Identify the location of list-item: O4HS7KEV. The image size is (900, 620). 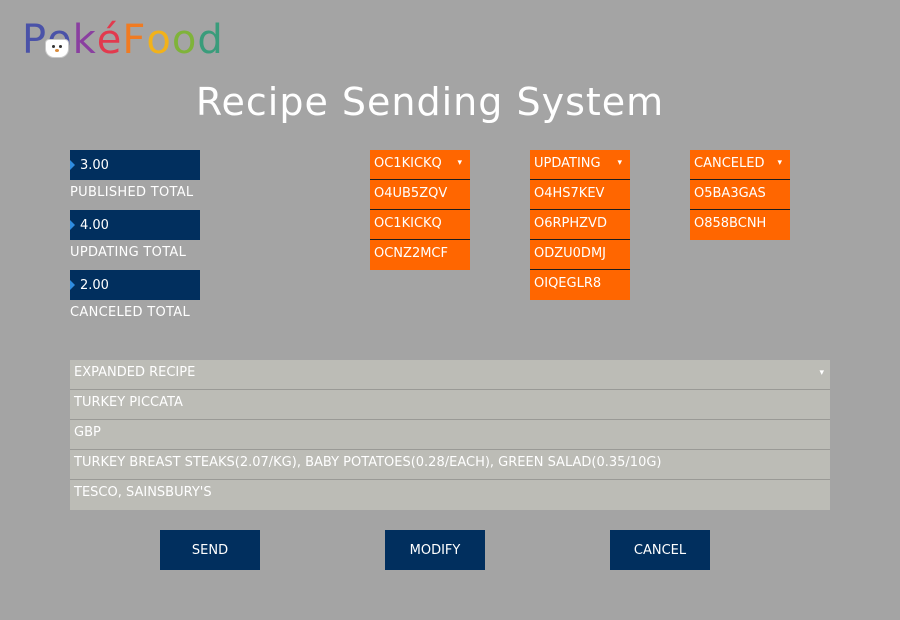
(580, 195).